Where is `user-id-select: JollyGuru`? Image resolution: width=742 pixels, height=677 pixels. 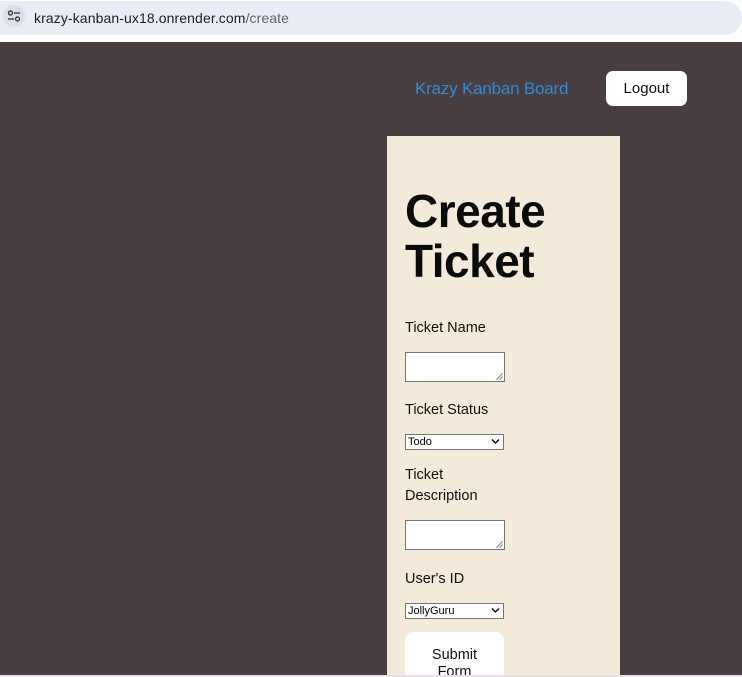 user-id-select: JollyGuru is located at coordinates (454, 611).